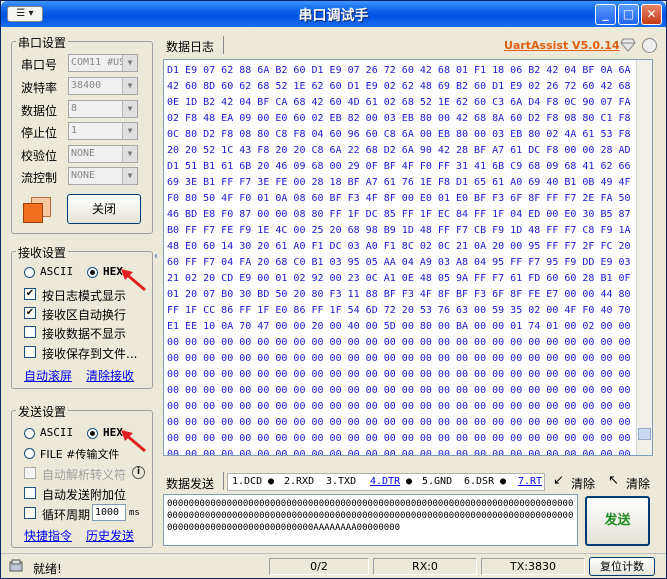  What do you see at coordinates (66, 515) in the screenshot?
I see `loop-period-label: 循环周期` at bounding box center [66, 515].